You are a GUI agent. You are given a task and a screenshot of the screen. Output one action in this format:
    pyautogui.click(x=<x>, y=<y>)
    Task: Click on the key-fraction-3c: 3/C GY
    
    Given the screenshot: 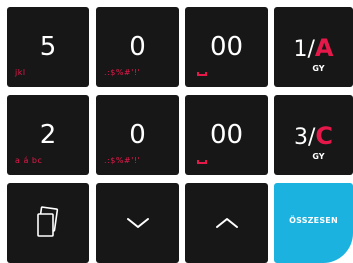 What is the action you would take?
    pyautogui.click(x=313, y=135)
    